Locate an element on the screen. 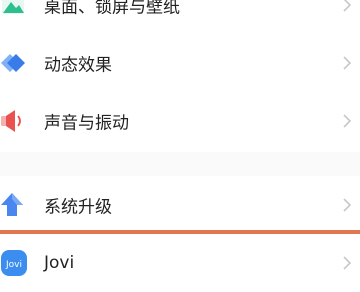 The image size is (360, 292). settings-item-label: 系统升级 is located at coordinates (78, 207).